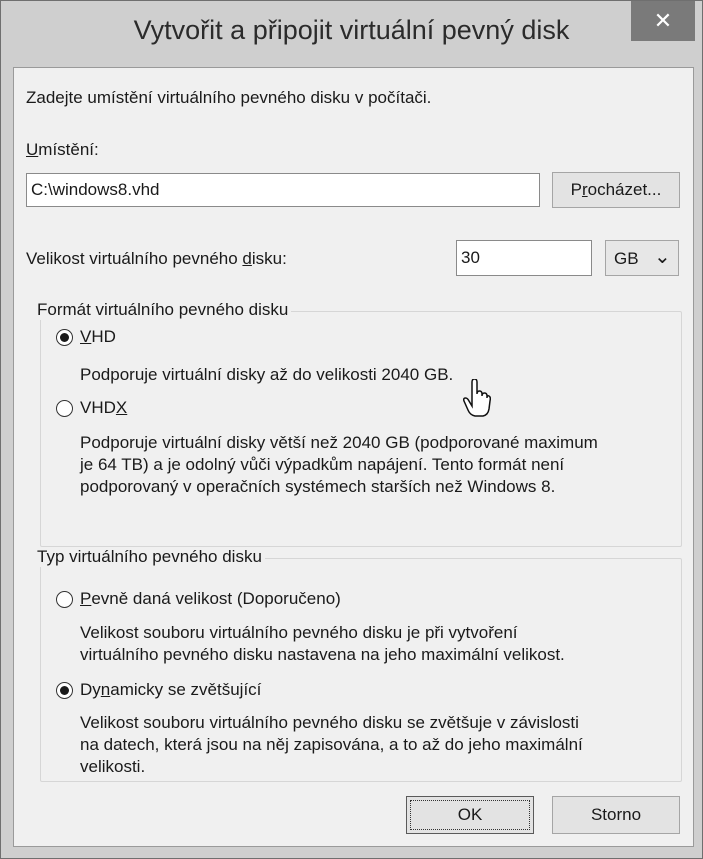 The width and height of the screenshot is (703, 859). I want to click on close-icon: ✕, so click(663, 20).